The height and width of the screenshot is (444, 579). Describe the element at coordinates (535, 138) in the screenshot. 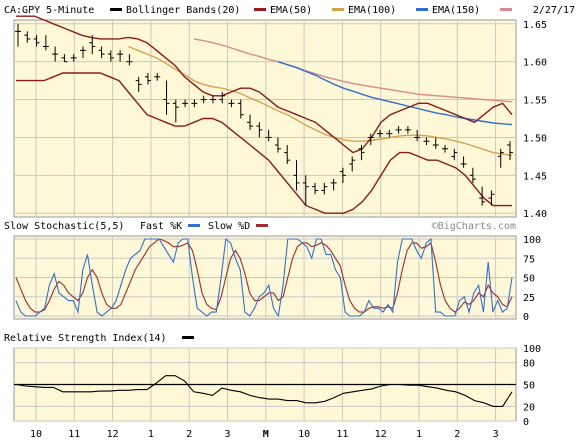

I see `y-tick-label: 1.50` at that location.